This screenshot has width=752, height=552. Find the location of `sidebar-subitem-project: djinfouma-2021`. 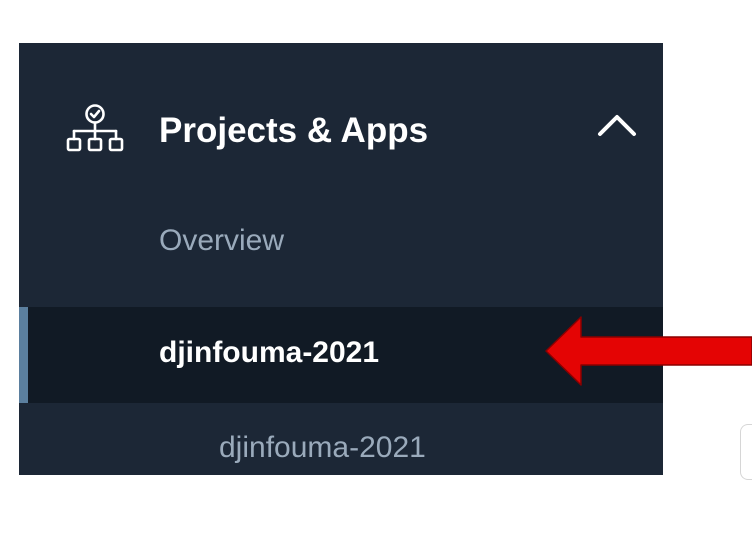

sidebar-subitem-project: djinfouma-2021 is located at coordinates (341, 449).